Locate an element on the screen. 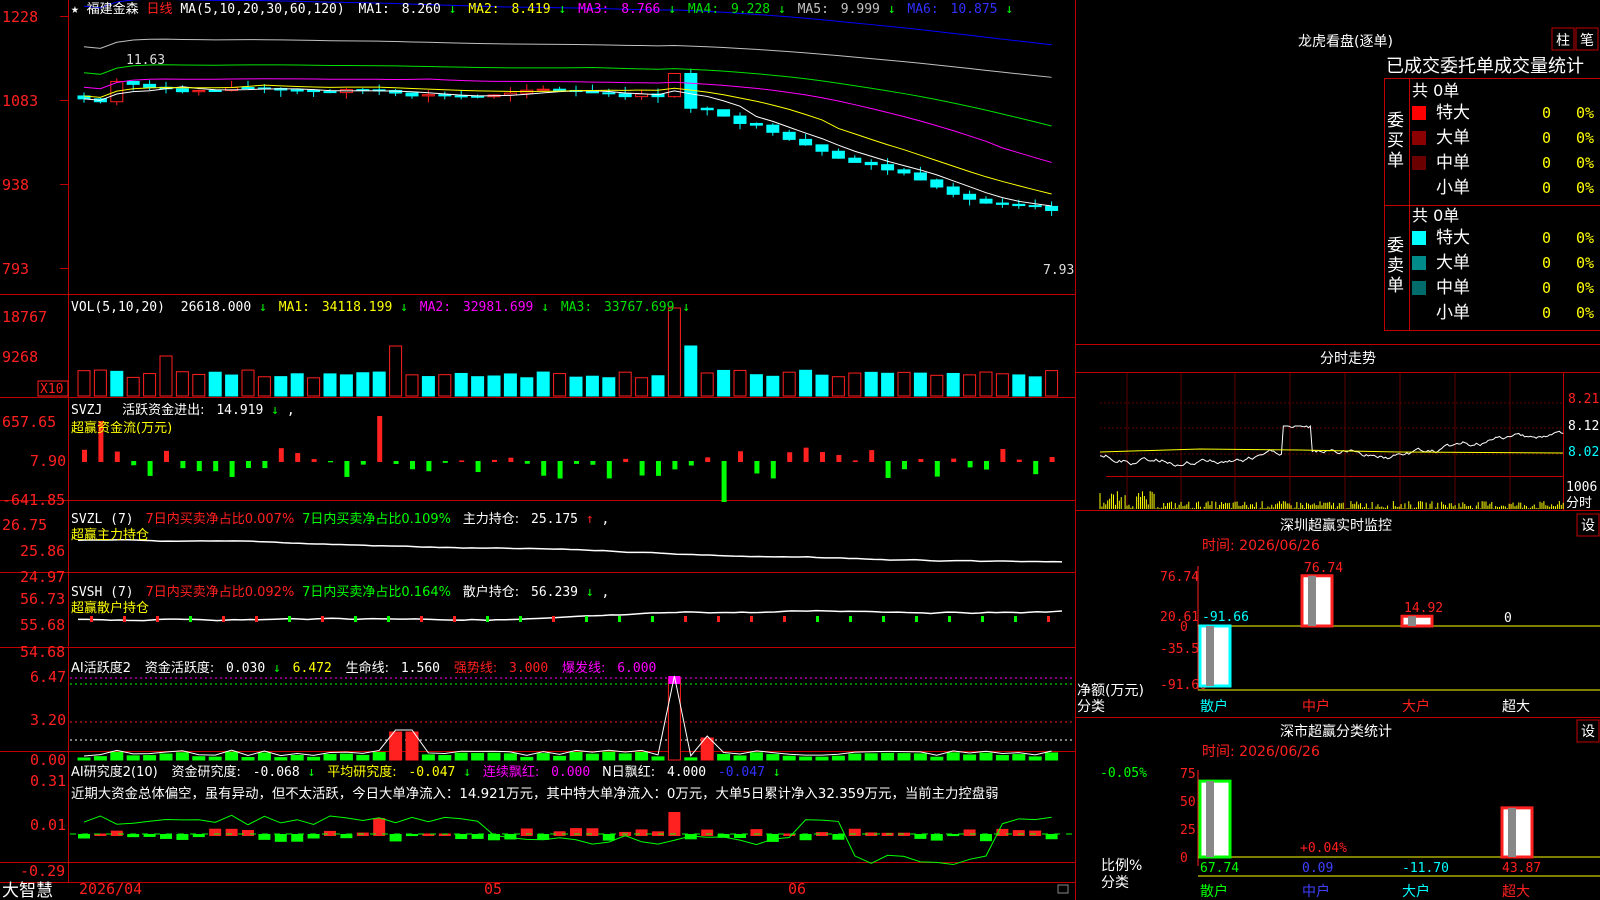  research-y-label: 0.01 is located at coordinates (48, 825).